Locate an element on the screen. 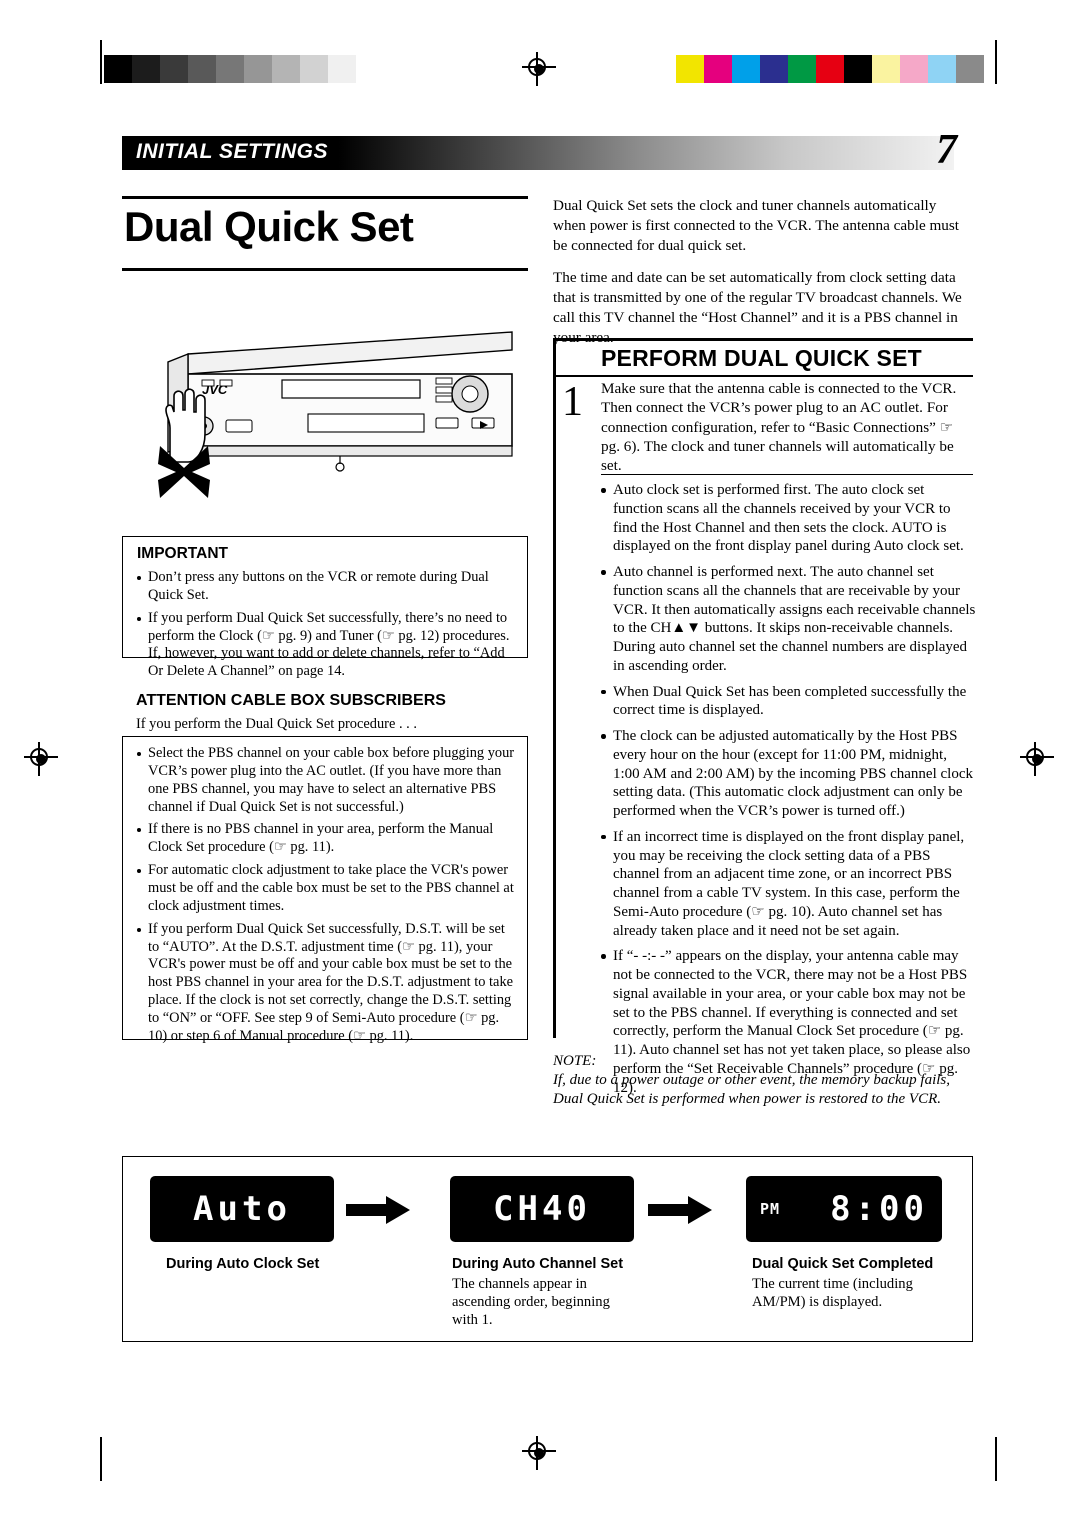  lcd-ampm-indicator: PM is located at coordinates (770, 1209).